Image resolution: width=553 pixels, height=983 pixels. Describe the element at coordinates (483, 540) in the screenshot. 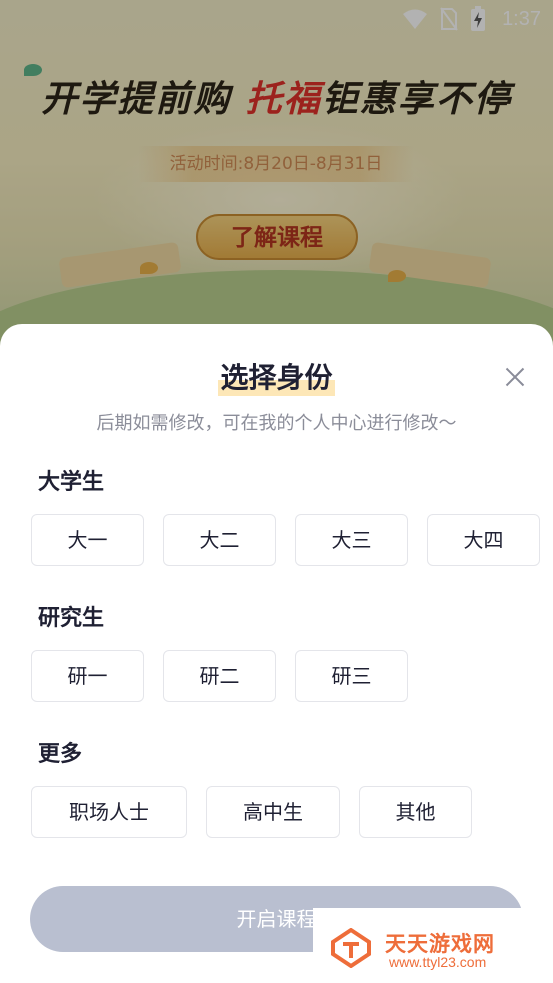

I see `option-senior: 大四` at that location.